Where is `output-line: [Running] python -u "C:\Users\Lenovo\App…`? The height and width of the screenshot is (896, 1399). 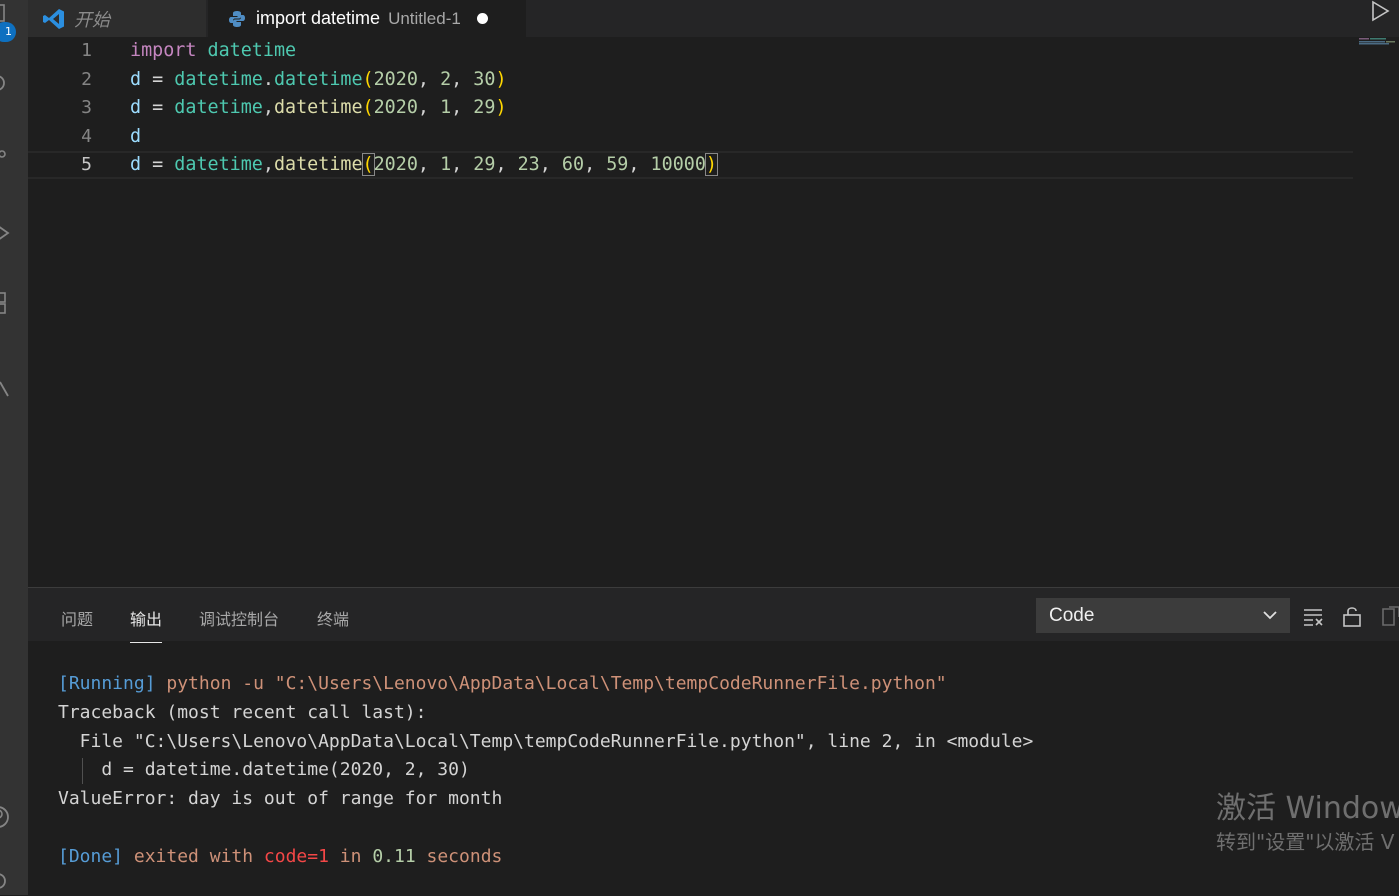
output-line: [Running] python -u "C:\Users\Lenovo\App… is located at coordinates (545, 684).